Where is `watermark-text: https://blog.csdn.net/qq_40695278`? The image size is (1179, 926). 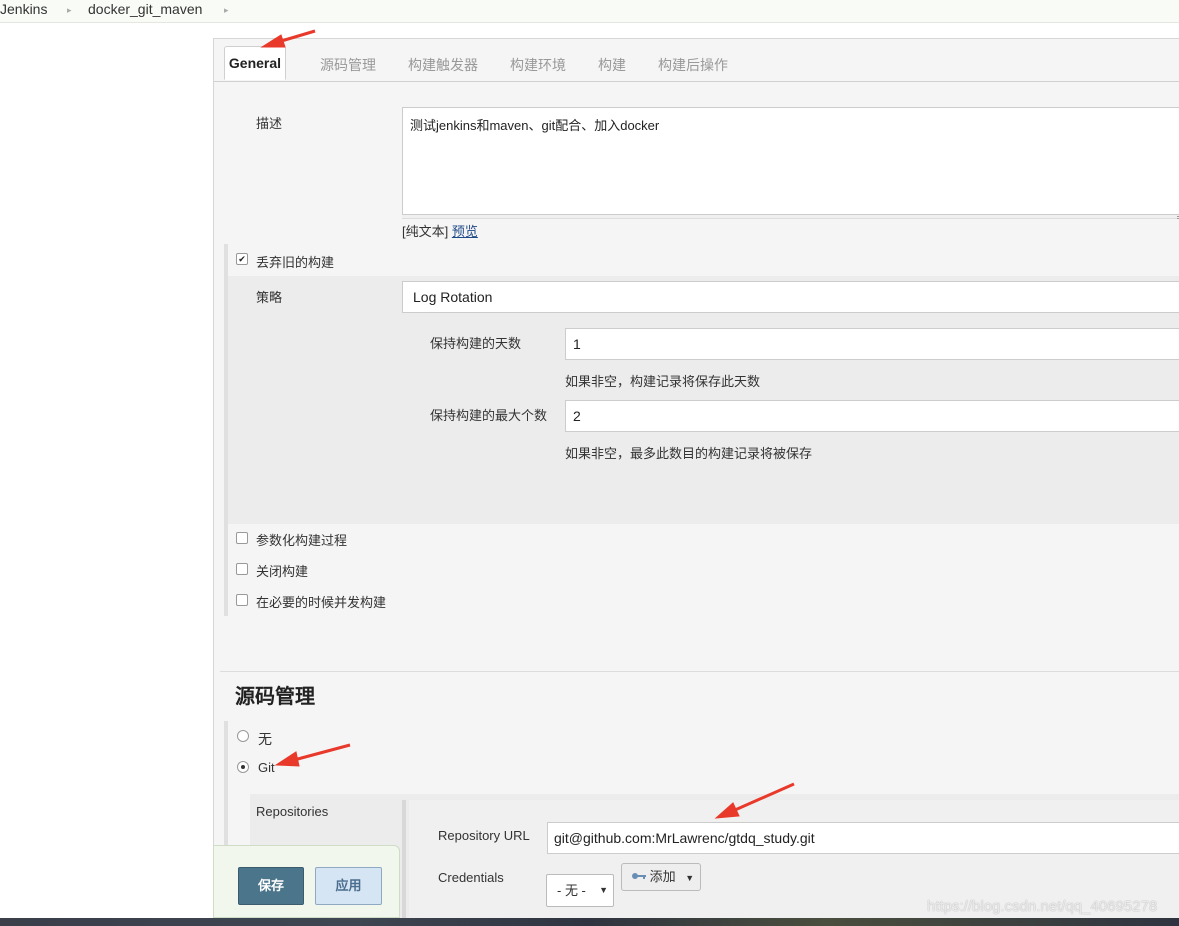
watermark-text: https://blog.csdn.net/qq_40695278 is located at coordinates (1042, 906).